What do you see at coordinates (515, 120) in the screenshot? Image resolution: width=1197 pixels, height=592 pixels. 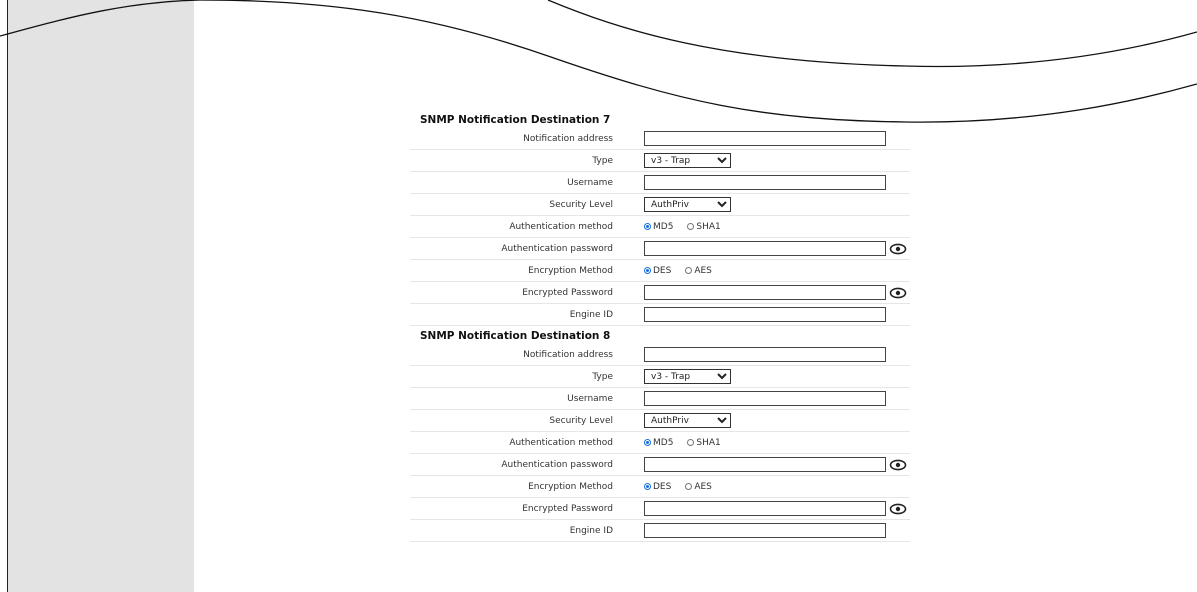 I see `section-title: SNMP Notification Destination 7` at bounding box center [515, 120].